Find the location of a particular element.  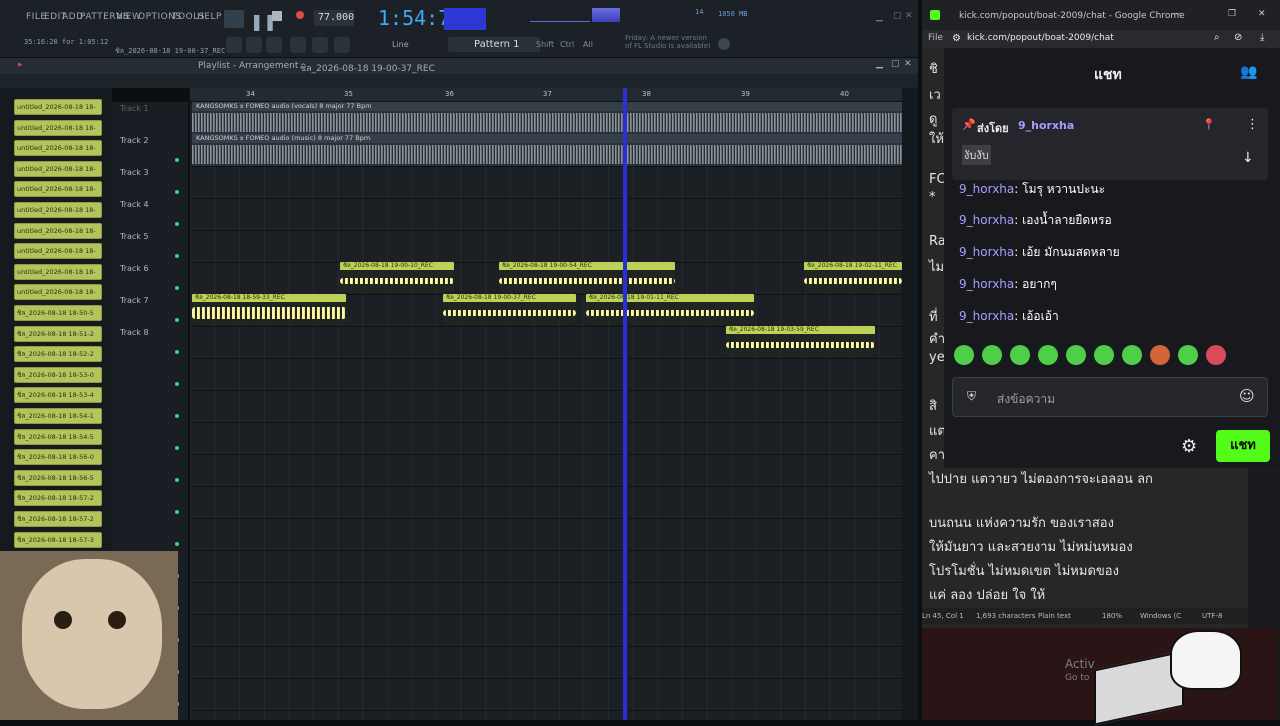

browser-pattern-item: ชิล_2026-08-18 18-53-4 is located at coordinates (58, 395).